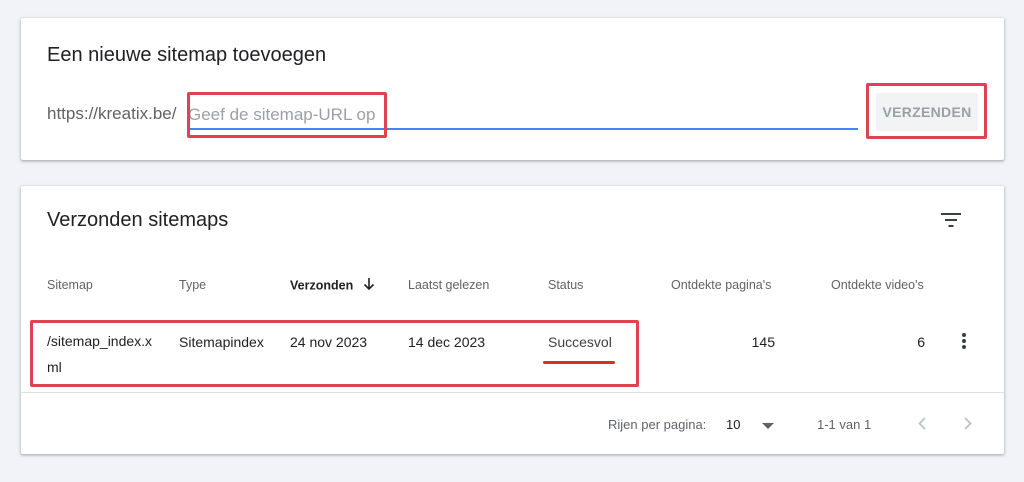 This screenshot has height=482, width=1024. Describe the element at coordinates (70, 285) in the screenshot. I see `column-header-sitemap: Sitemap` at that location.